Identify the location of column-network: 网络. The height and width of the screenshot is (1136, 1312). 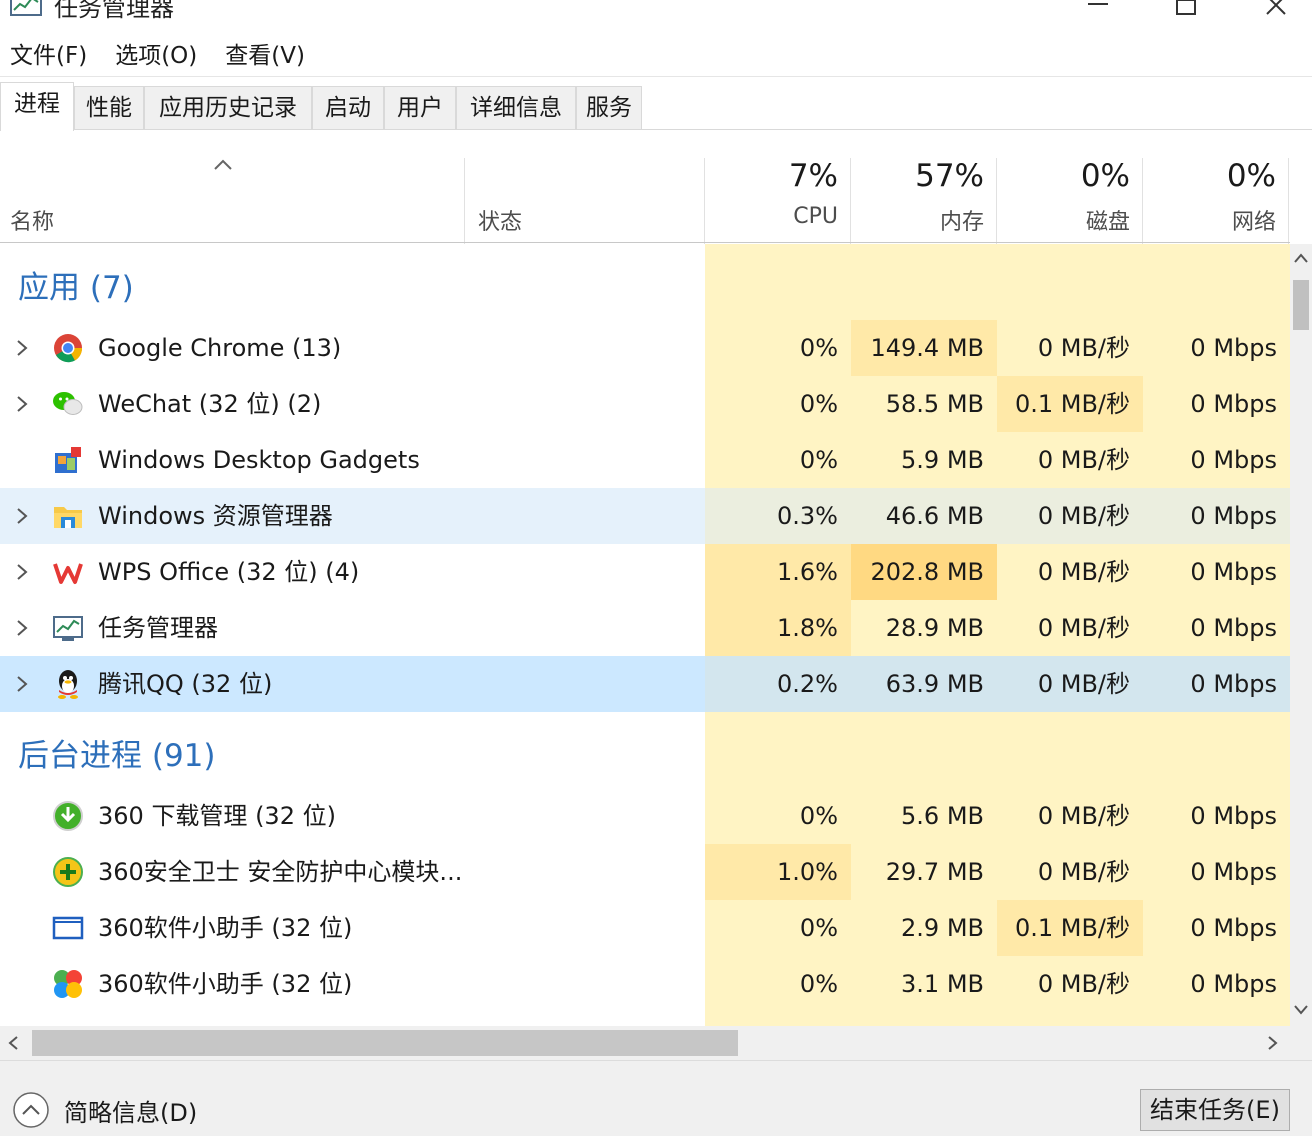
(1216, 220).